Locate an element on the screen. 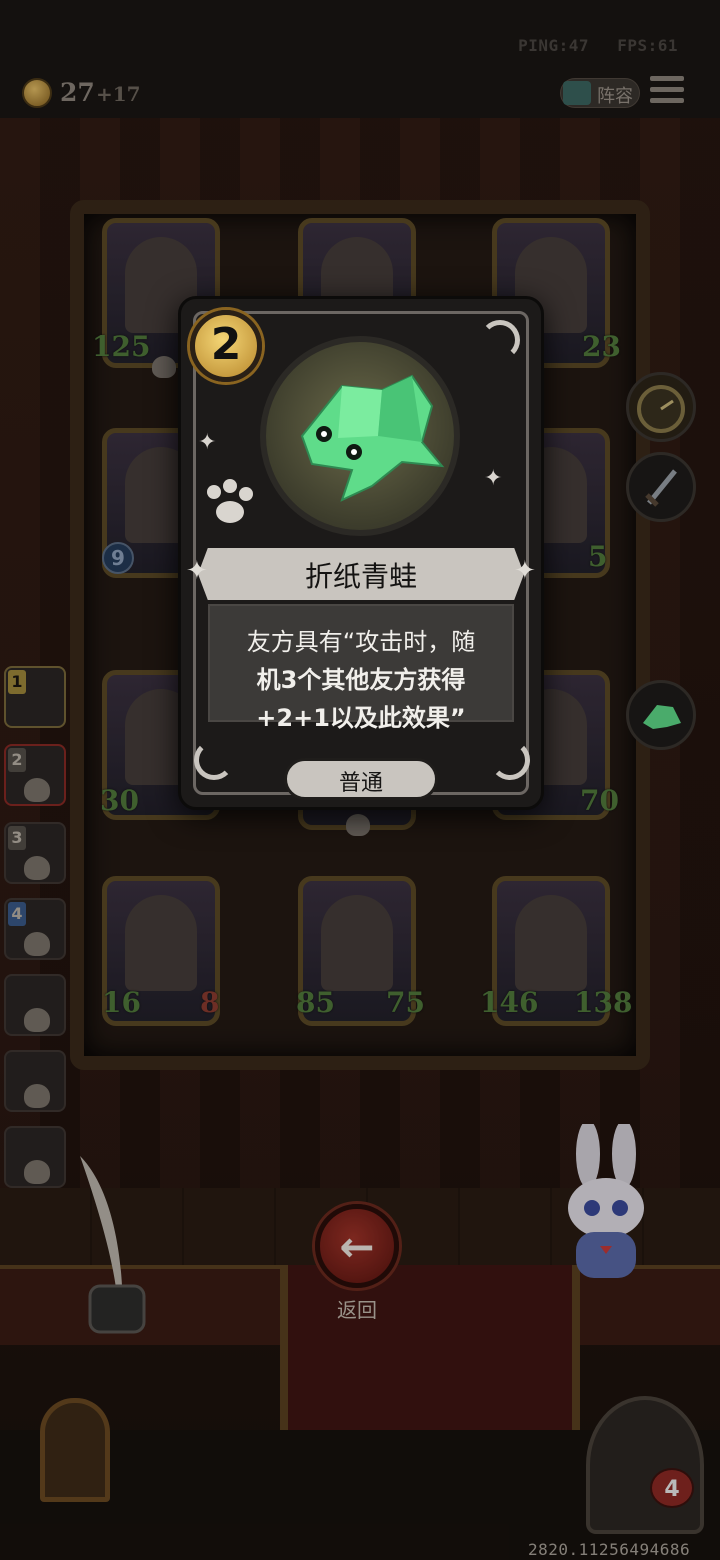  roster-number: 2 is located at coordinates (17, 760).